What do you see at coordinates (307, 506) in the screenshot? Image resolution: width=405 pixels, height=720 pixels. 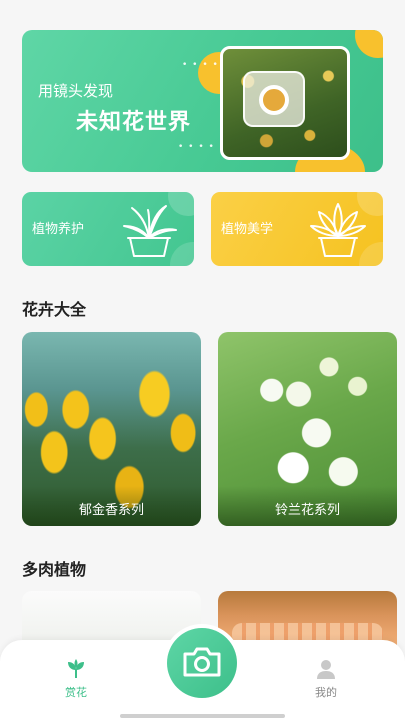 I see `flower-card-caption: 铃兰花系列` at bounding box center [307, 506].